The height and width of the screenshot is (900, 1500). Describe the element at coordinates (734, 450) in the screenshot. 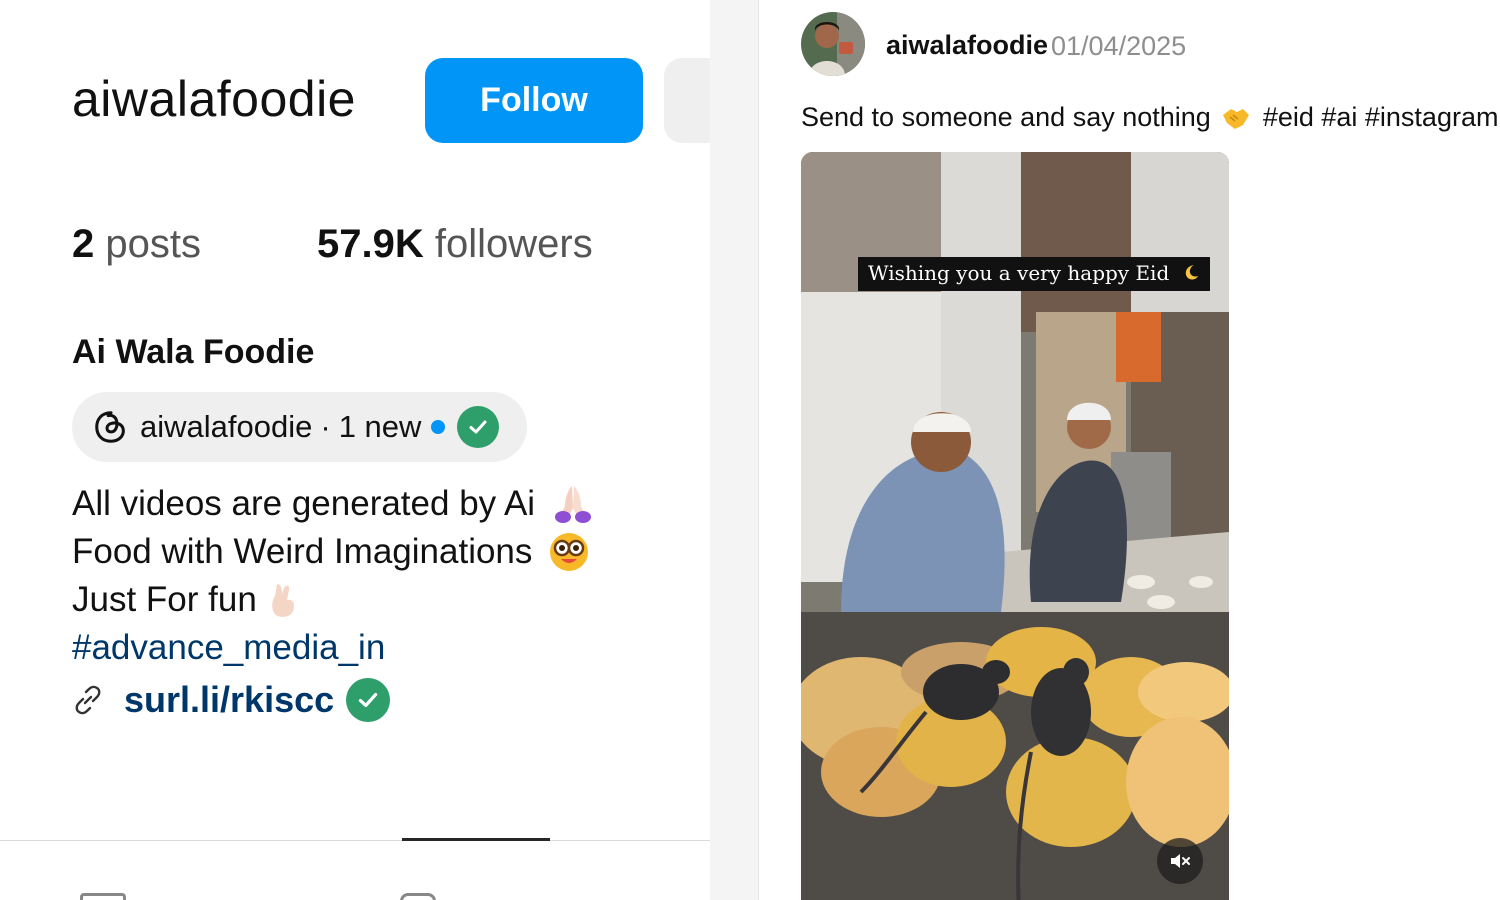

I see `panel-gap` at that location.